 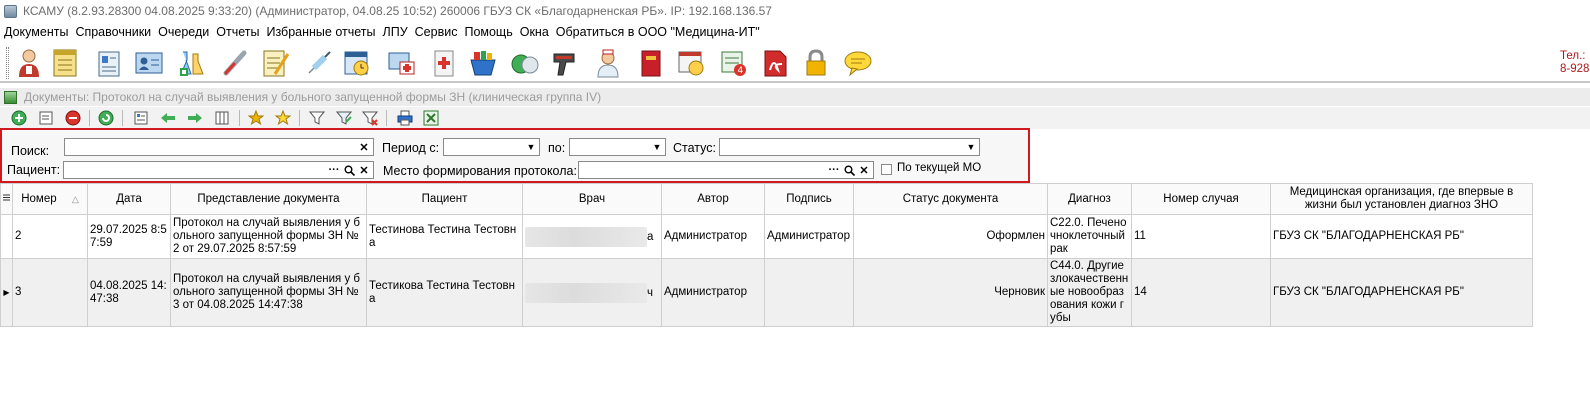 What do you see at coordinates (444, 63) in the screenshot?
I see `medical-book-icon` at bounding box center [444, 63].